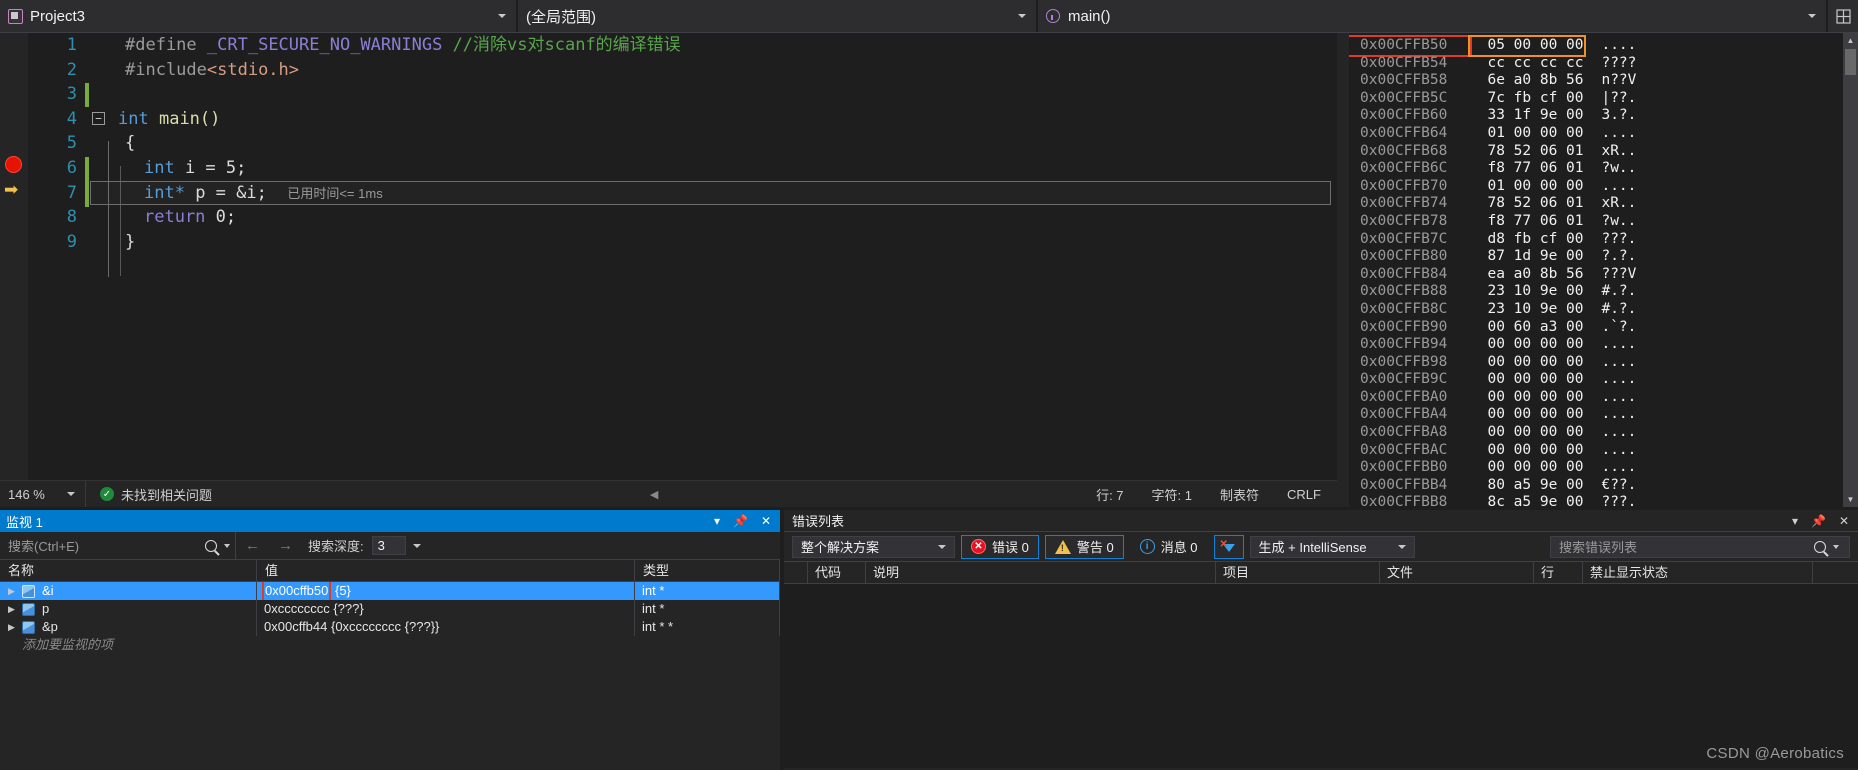 This screenshot has height=770, width=1858. I want to click on column-header-name: 名称, so click(128, 570).